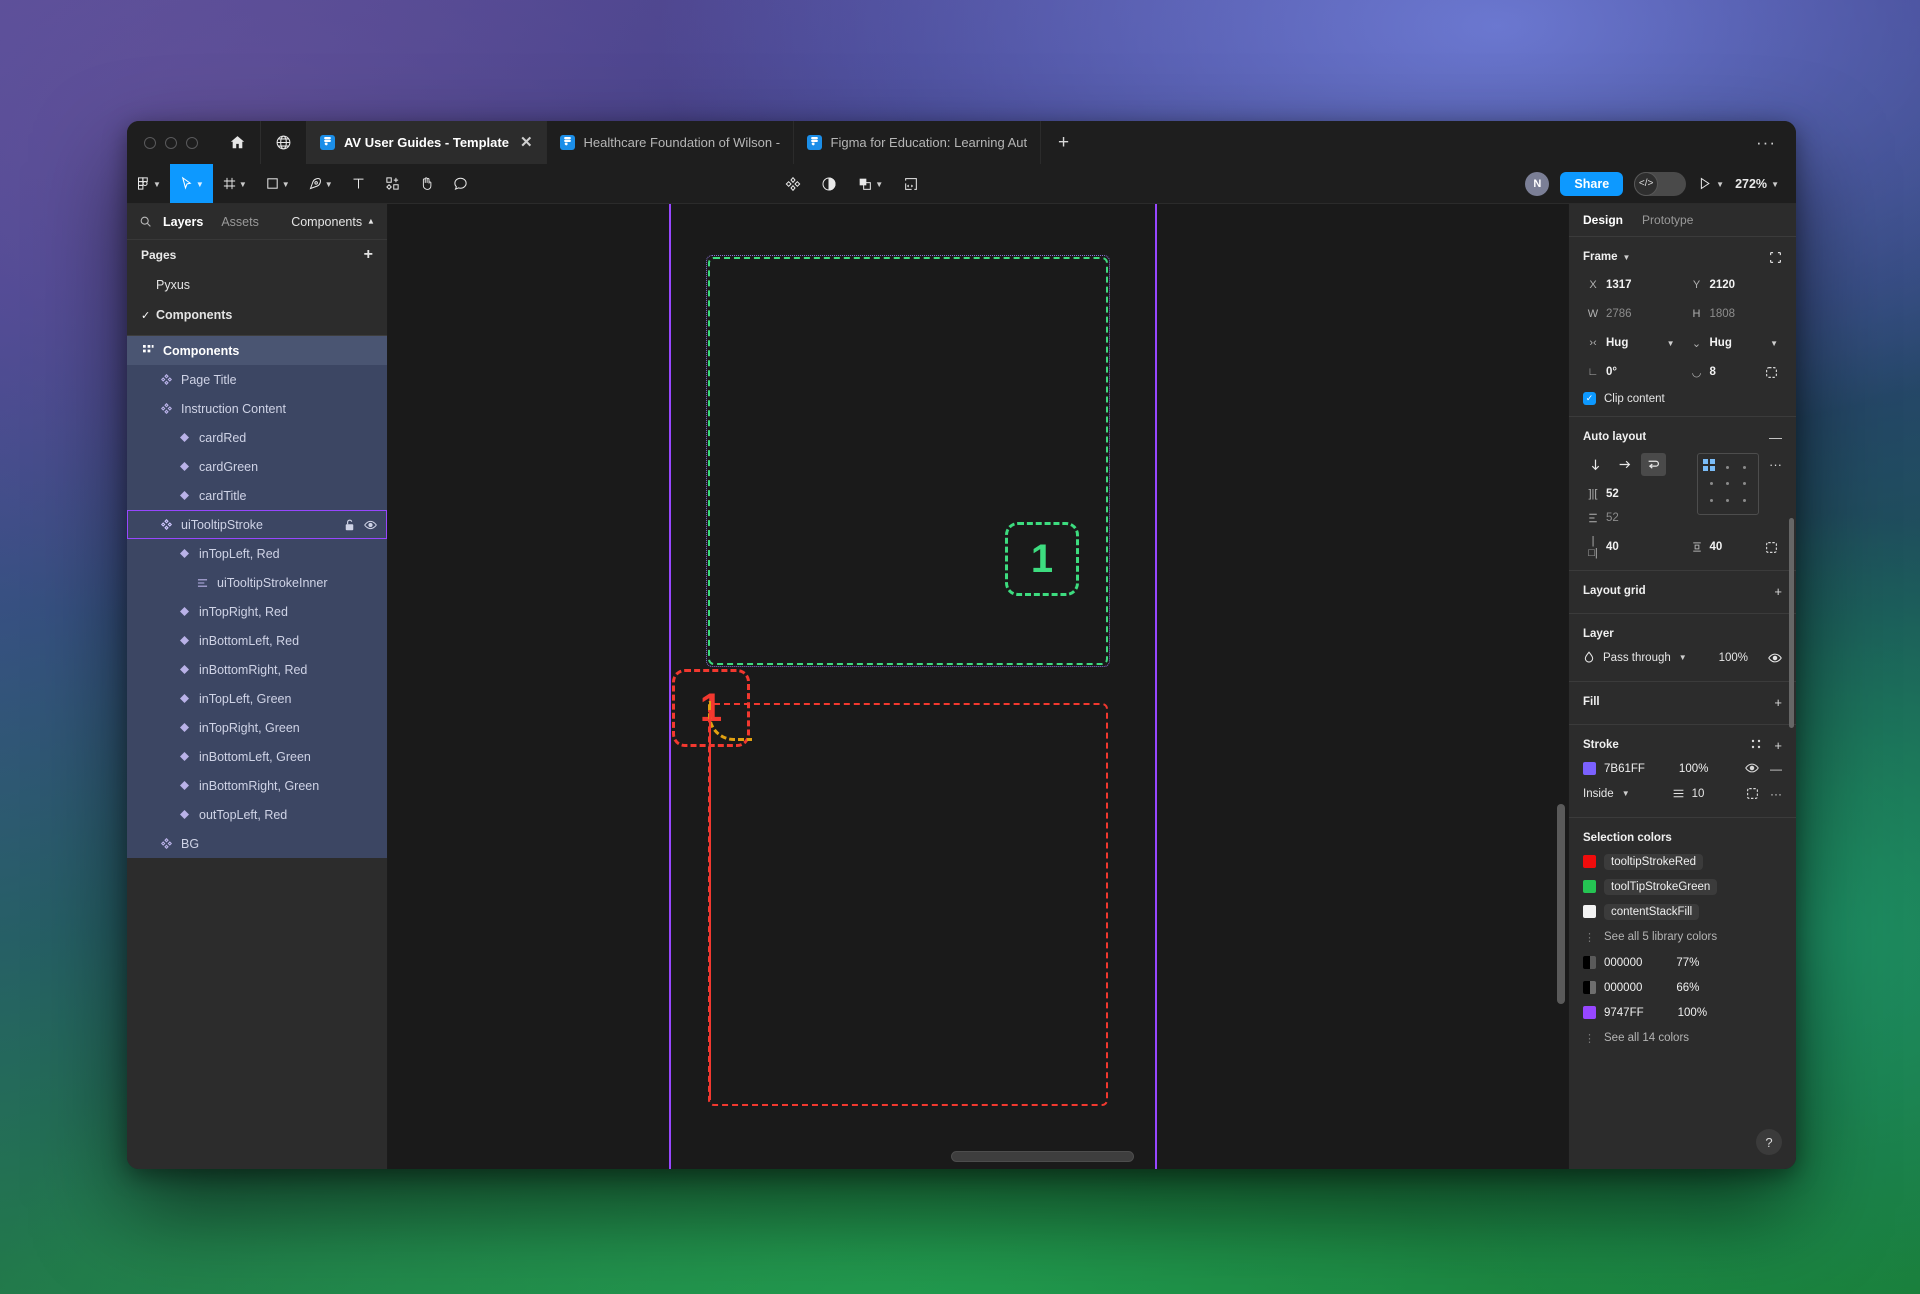 The height and width of the screenshot is (1294, 1920). I want to click on layer-row-intopright-red: inTopRight, Red, so click(257, 611).